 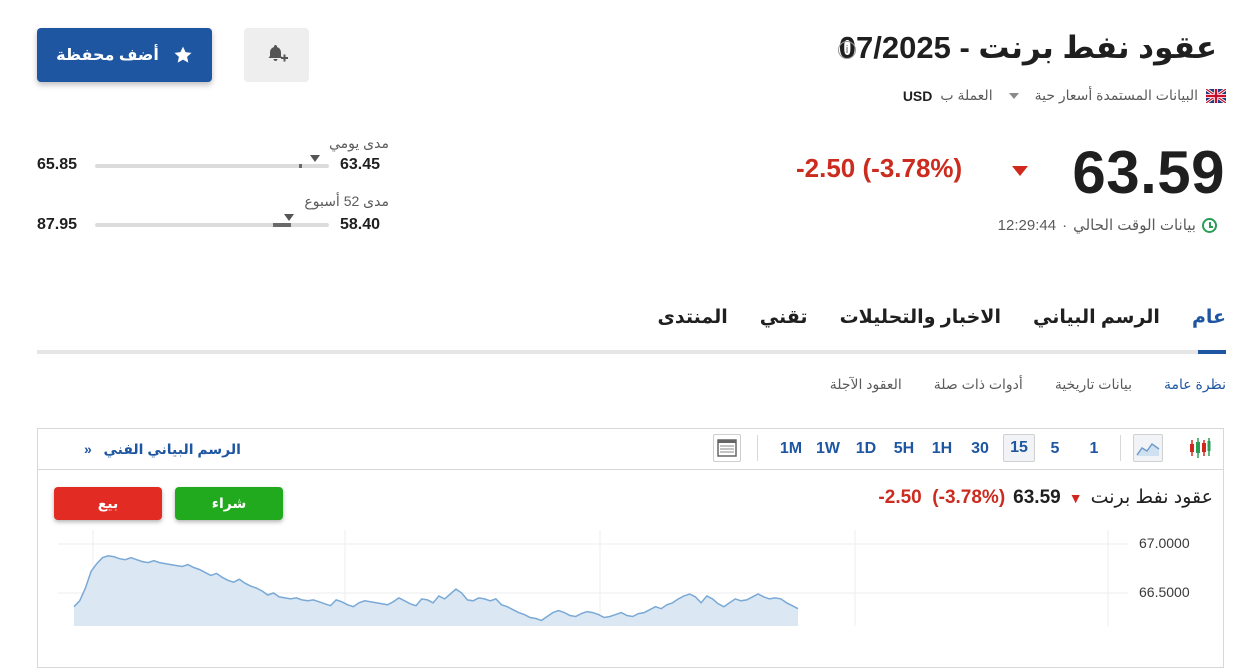 What do you see at coordinates (1209, 323) in the screenshot?
I see `tab-0: عام` at bounding box center [1209, 323].